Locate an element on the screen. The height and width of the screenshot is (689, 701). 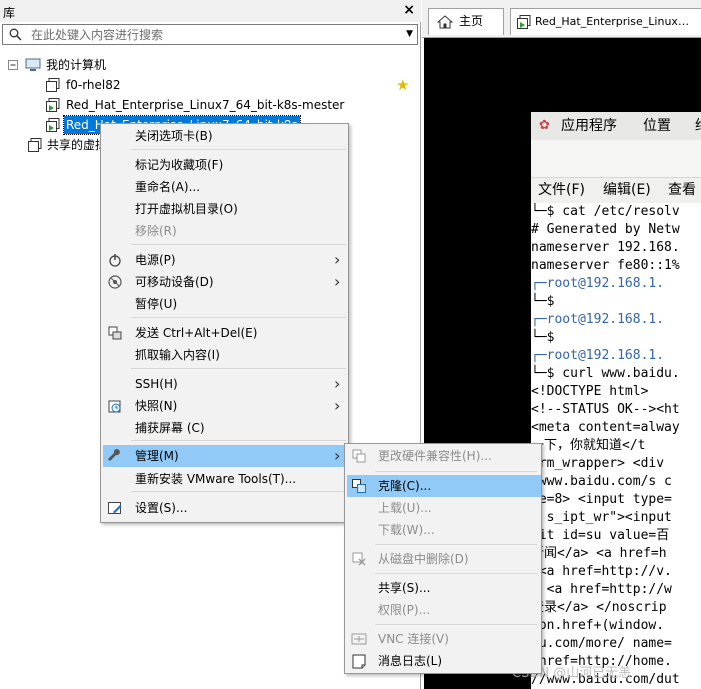
menu-item-9: 抓取输入内容(I) is located at coordinates (225, 355).